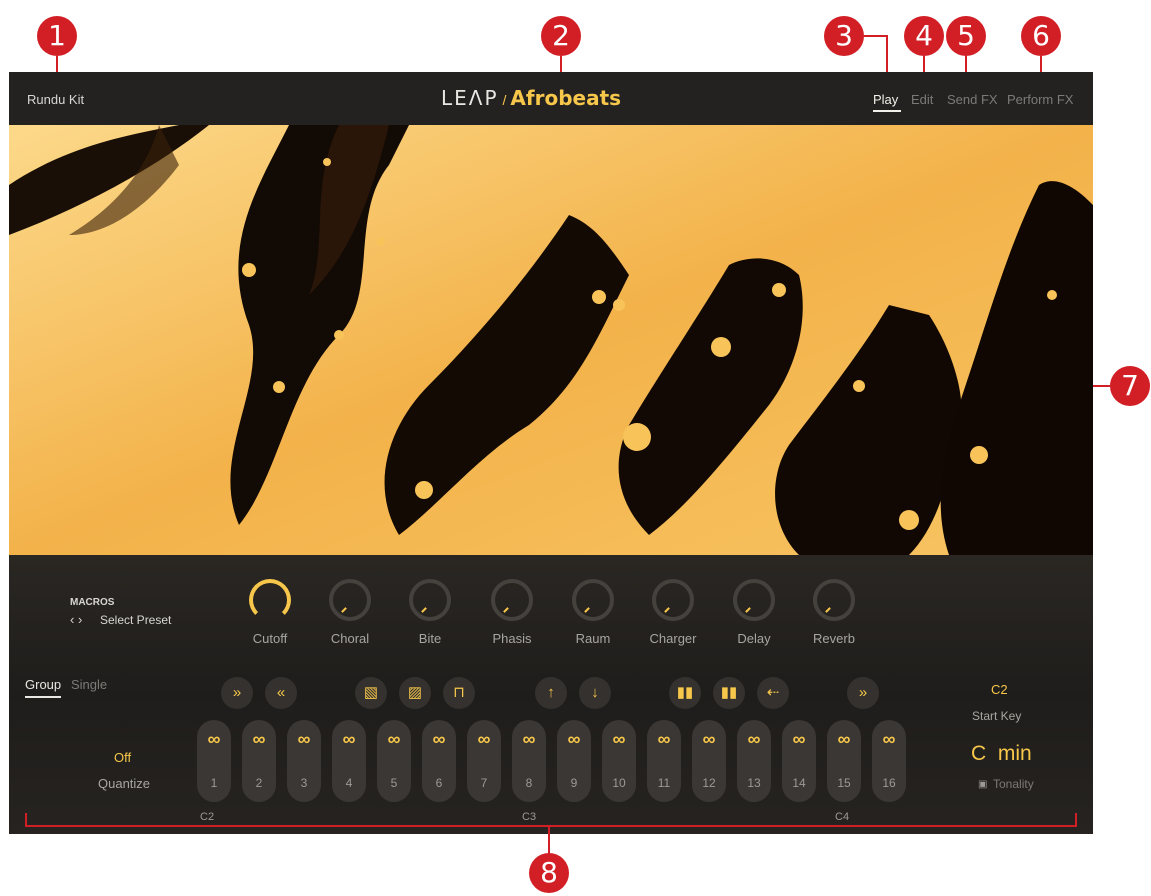 Image resolution: width=1151 pixels, height=896 pixels. What do you see at coordinates (593, 638) in the screenshot?
I see `knob-label-raum: Raum` at bounding box center [593, 638].